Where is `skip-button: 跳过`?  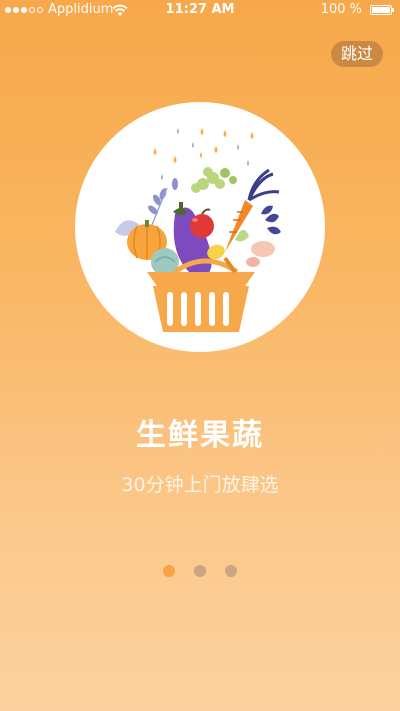 skip-button: 跳过 is located at coordinates (357, 54).